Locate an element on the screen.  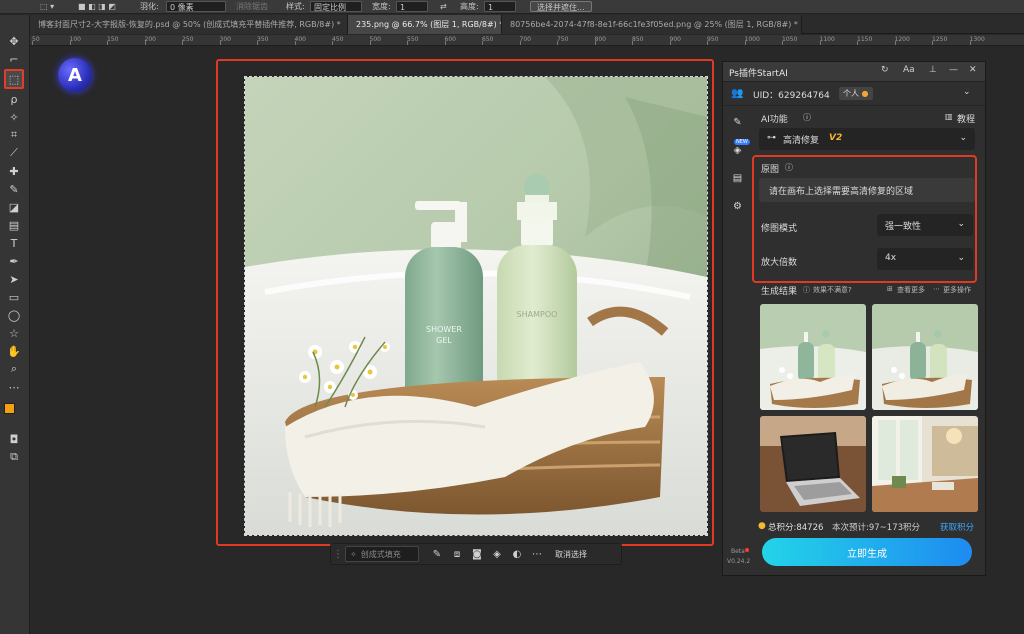
document-feature-icon: ▤ is located at coordinates (737, 178).